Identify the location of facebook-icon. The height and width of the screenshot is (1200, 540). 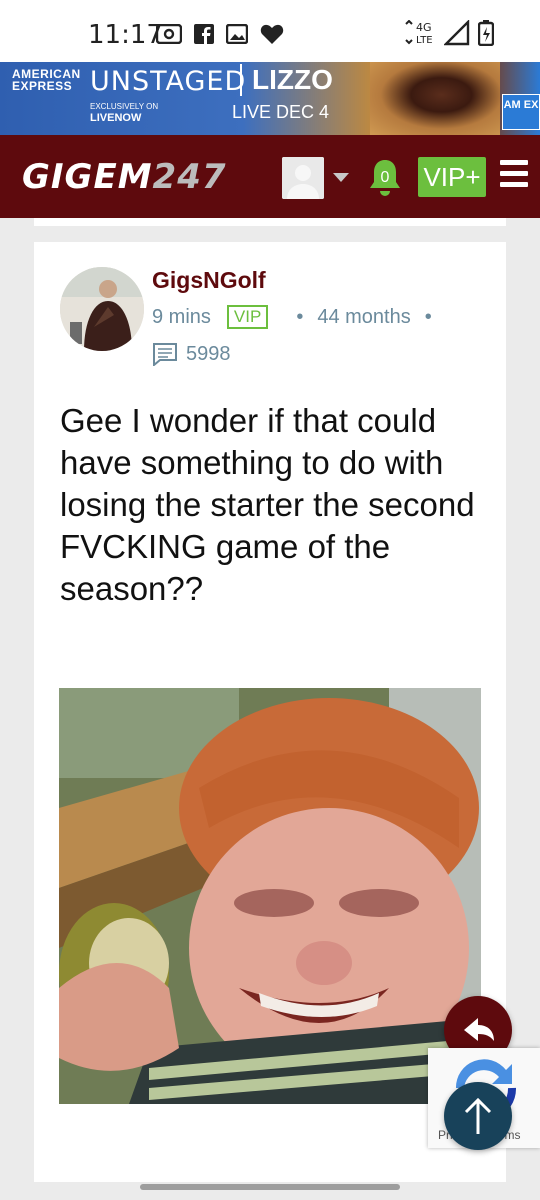
(204, 34).